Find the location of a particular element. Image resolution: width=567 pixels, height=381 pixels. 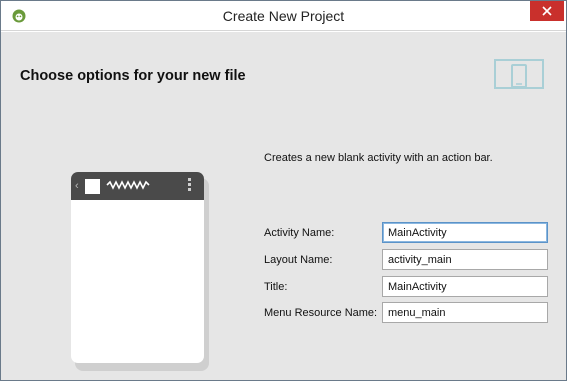

activity-name-input is located at coordinates (465, 232).